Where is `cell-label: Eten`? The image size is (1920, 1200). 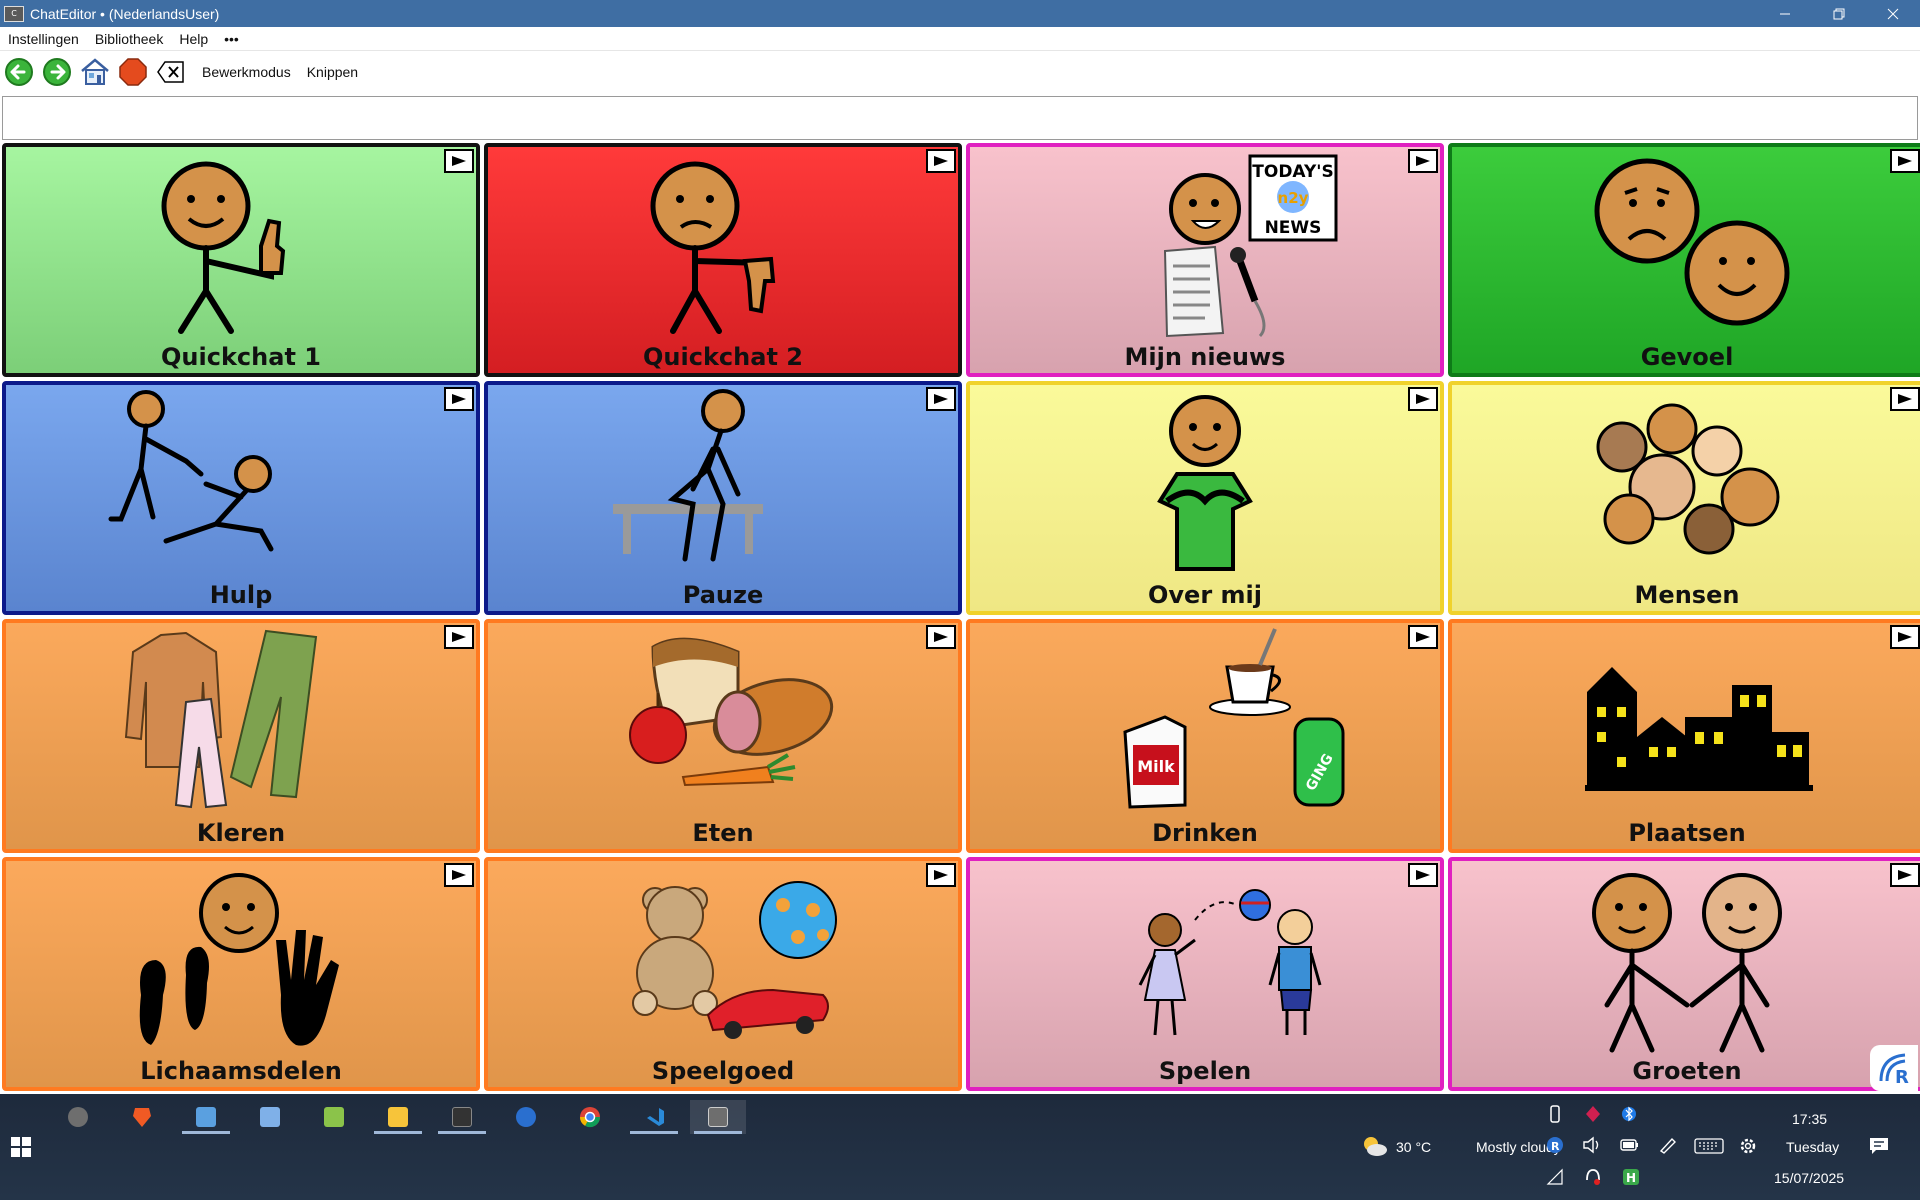
cell-label: Eten is located at coordinates (723, 833).